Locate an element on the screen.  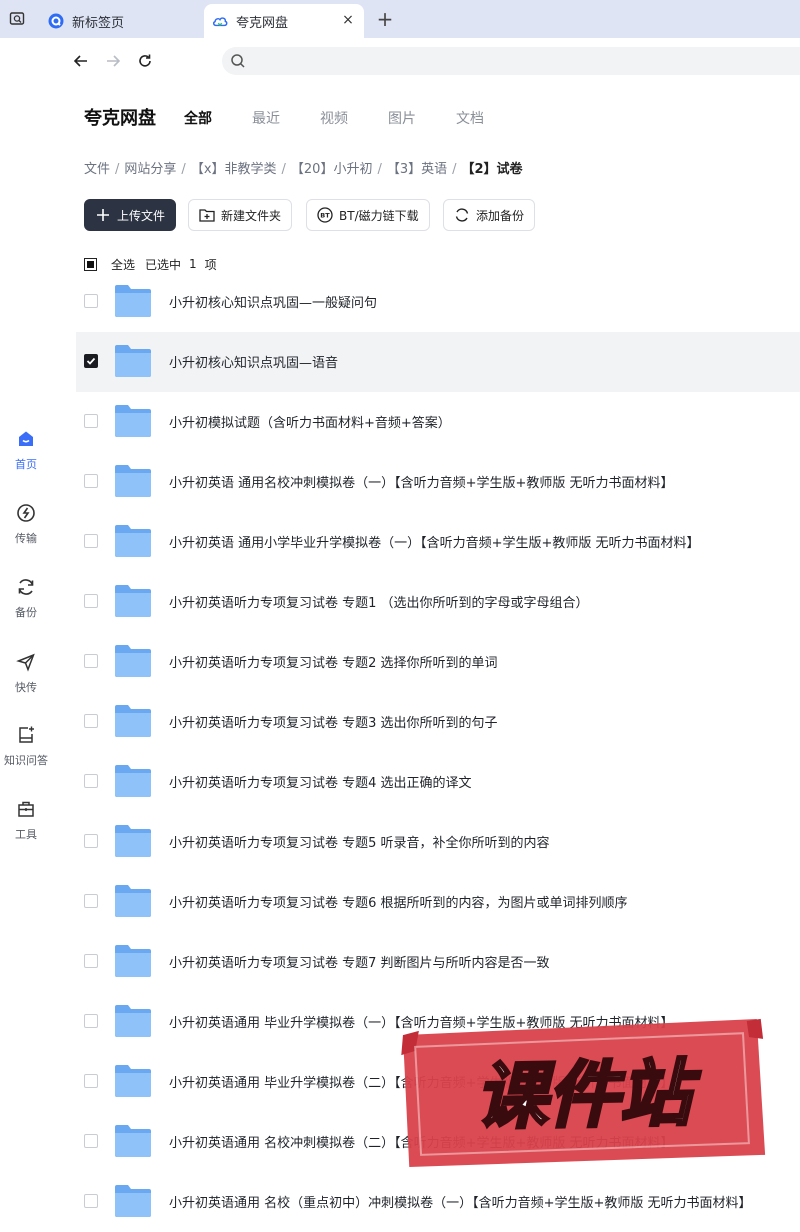
file-row: 小升初英语听力专项复习试卷 专题5 听录音，补全你所听到的内容 is located at coordinates (438, 842).